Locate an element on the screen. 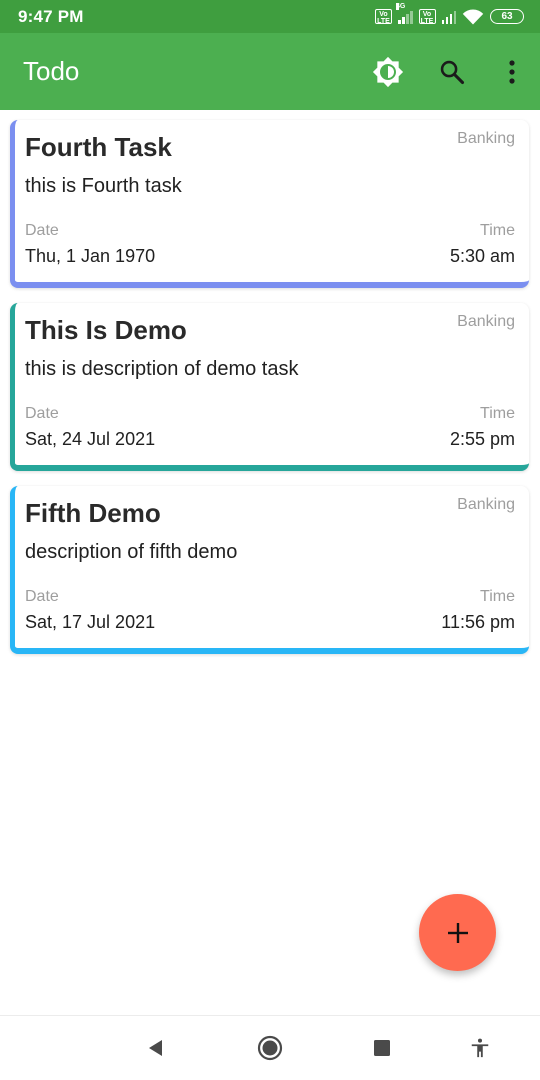  recents-icon is located at coordinates (382, 1048).